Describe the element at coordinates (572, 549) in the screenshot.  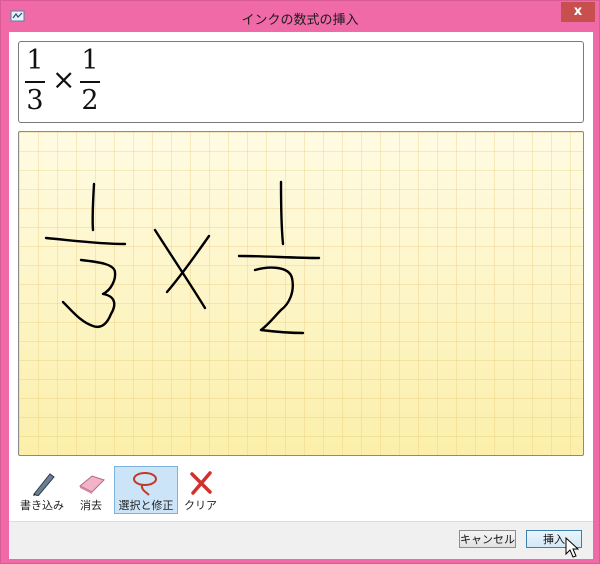
I see `mouse-pointer-icon` at that location.